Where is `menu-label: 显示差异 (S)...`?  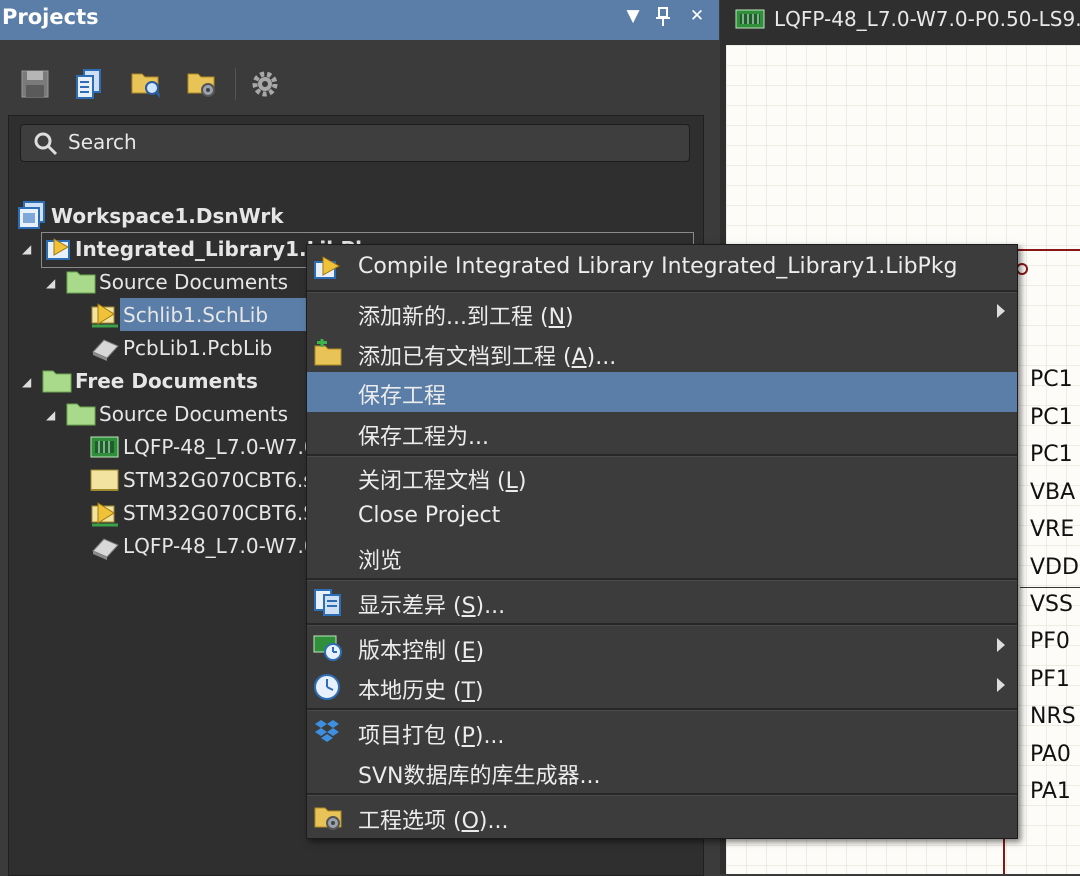
menu-label: 显示差异 (S)... is located at coordinates (432, 606).